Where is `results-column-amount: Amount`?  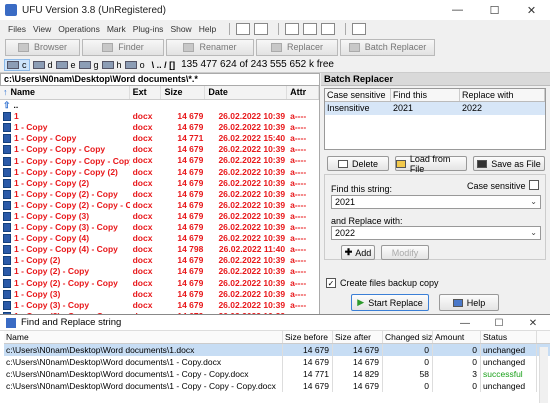 results-column-amount: Amount is located at coordinates (457, 337).